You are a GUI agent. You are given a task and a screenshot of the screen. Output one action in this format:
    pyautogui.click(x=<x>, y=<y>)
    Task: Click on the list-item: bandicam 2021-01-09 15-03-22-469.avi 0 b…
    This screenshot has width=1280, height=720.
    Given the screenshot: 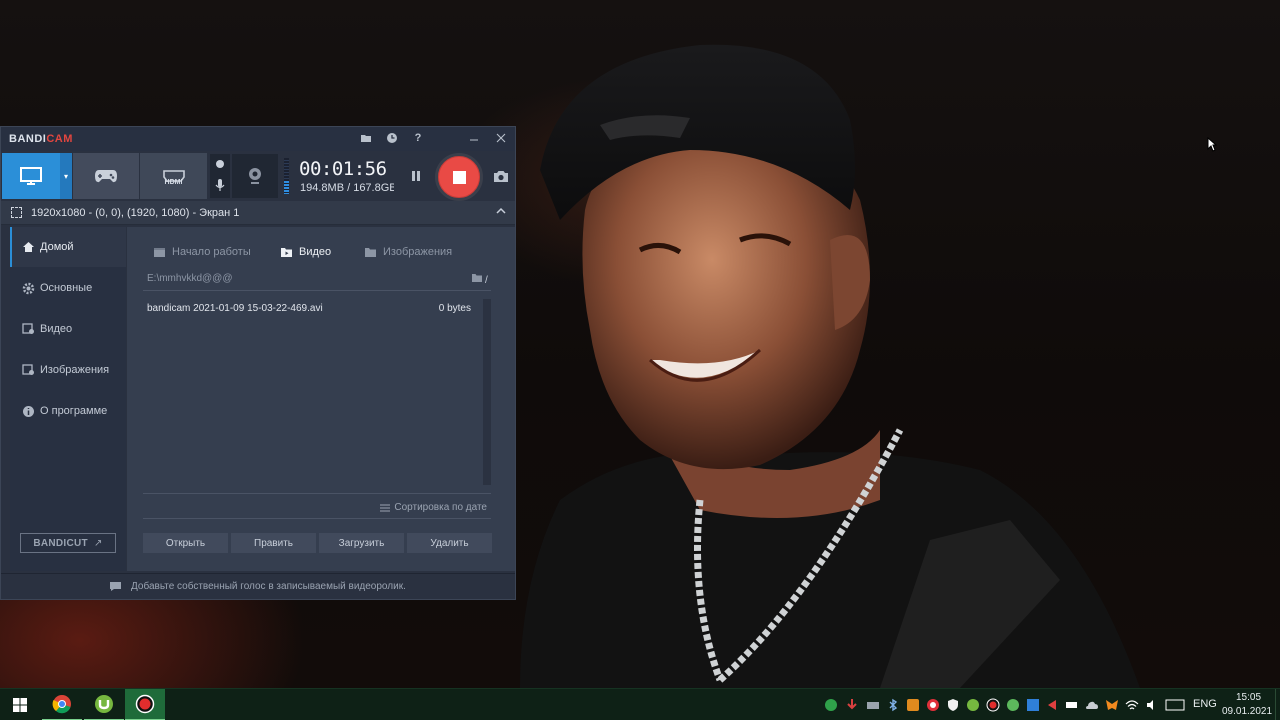 What is the action you would take?
    pyautogui.click(x=311, y=307)
    